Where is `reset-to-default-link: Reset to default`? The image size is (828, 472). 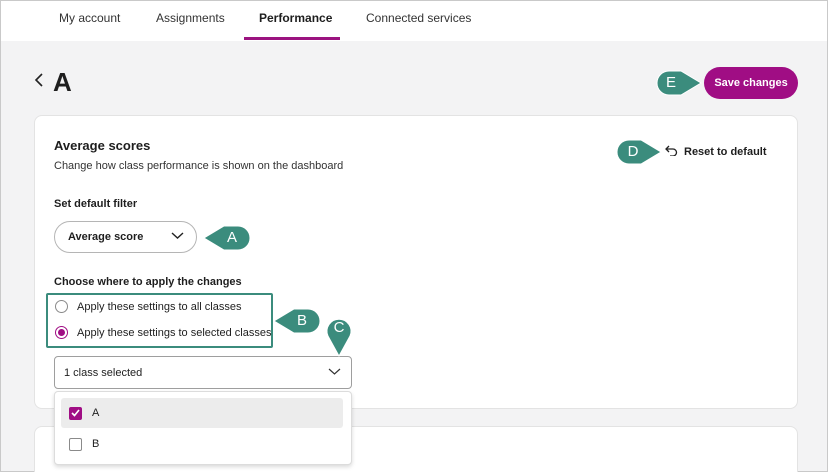 reset-to-default-link: Reset to default is located at coordinates (716, 152).